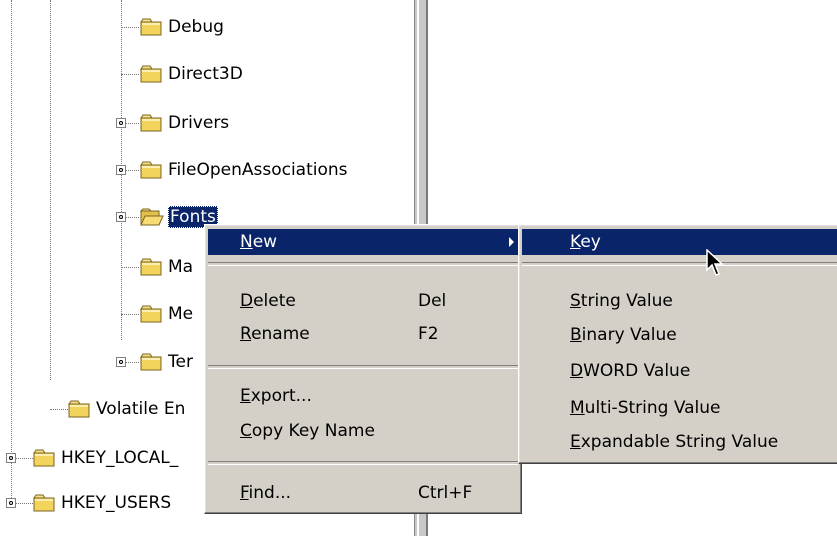 The height and width of the screenshot is (536, 837). Describe the element at coordinates (268, 301) in the screenshot. I see `menu-item-label: Delete` at that location.